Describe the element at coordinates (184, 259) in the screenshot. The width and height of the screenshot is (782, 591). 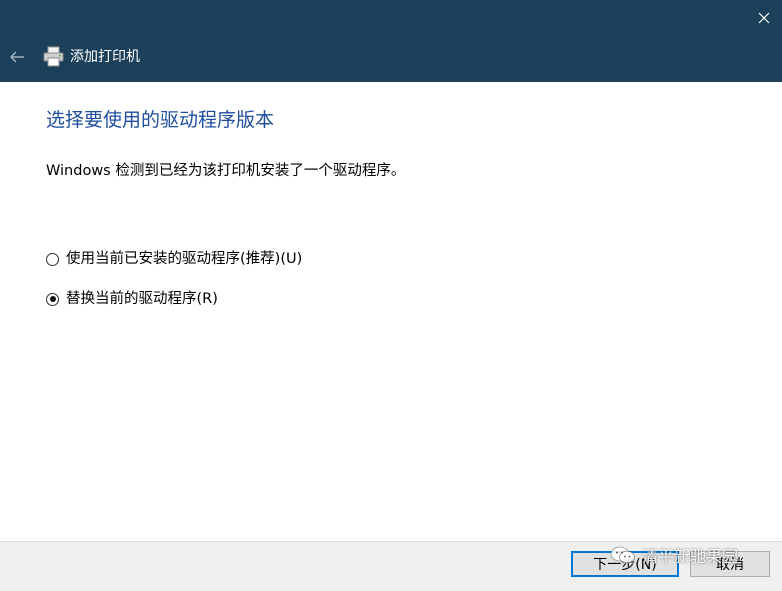
I see `radio-label: 使用当前已安装的驱动程序(推荐)(U)` at that location.